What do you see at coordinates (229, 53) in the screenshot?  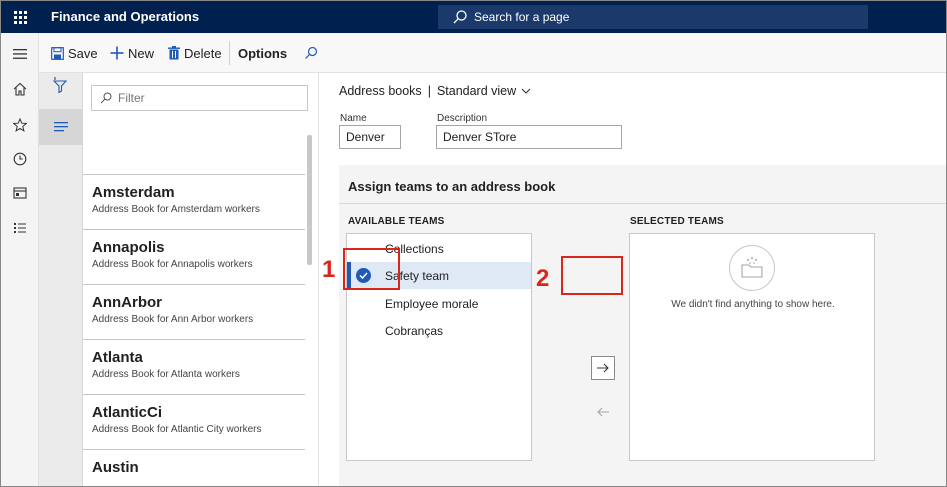 I see `action-divider` at bounding box center [229, 53].